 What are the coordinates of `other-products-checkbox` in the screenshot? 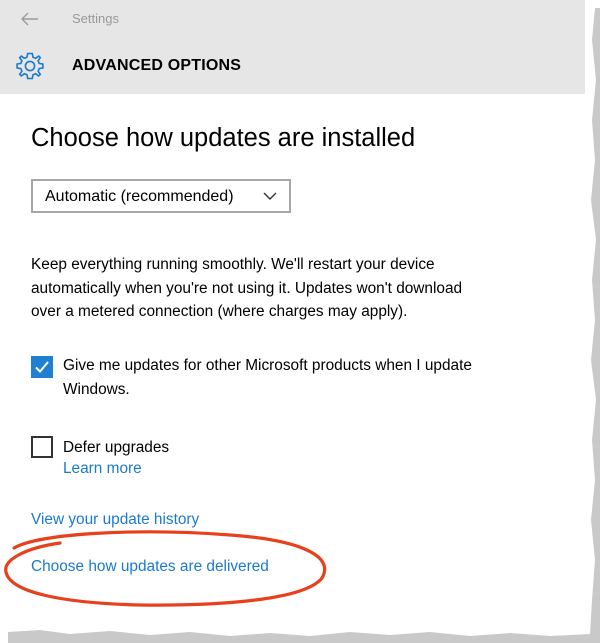 It's located at (42, 367).